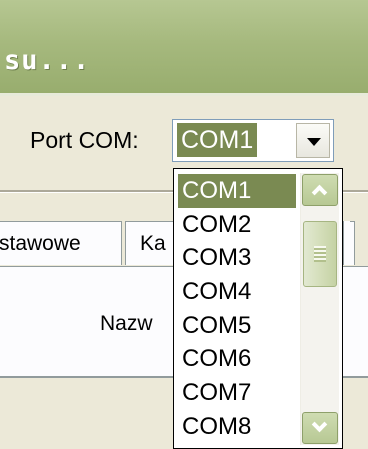 Image resolution: width=368 pixels, height=449 pixels. I want to click on dropdown-option-com8: COM8, so click(237, 427).